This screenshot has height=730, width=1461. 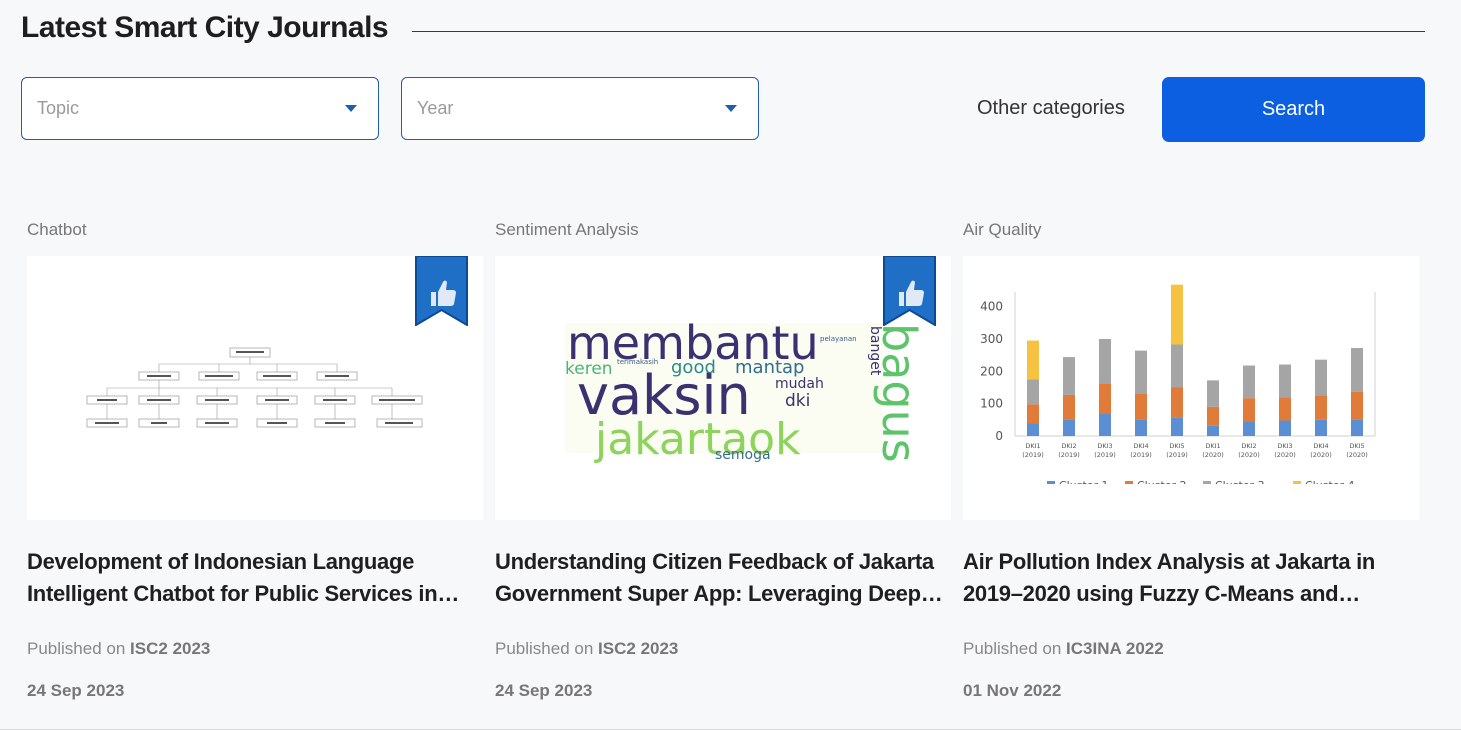 I want to click on search-button: Search, so click(x=1293, y=109).